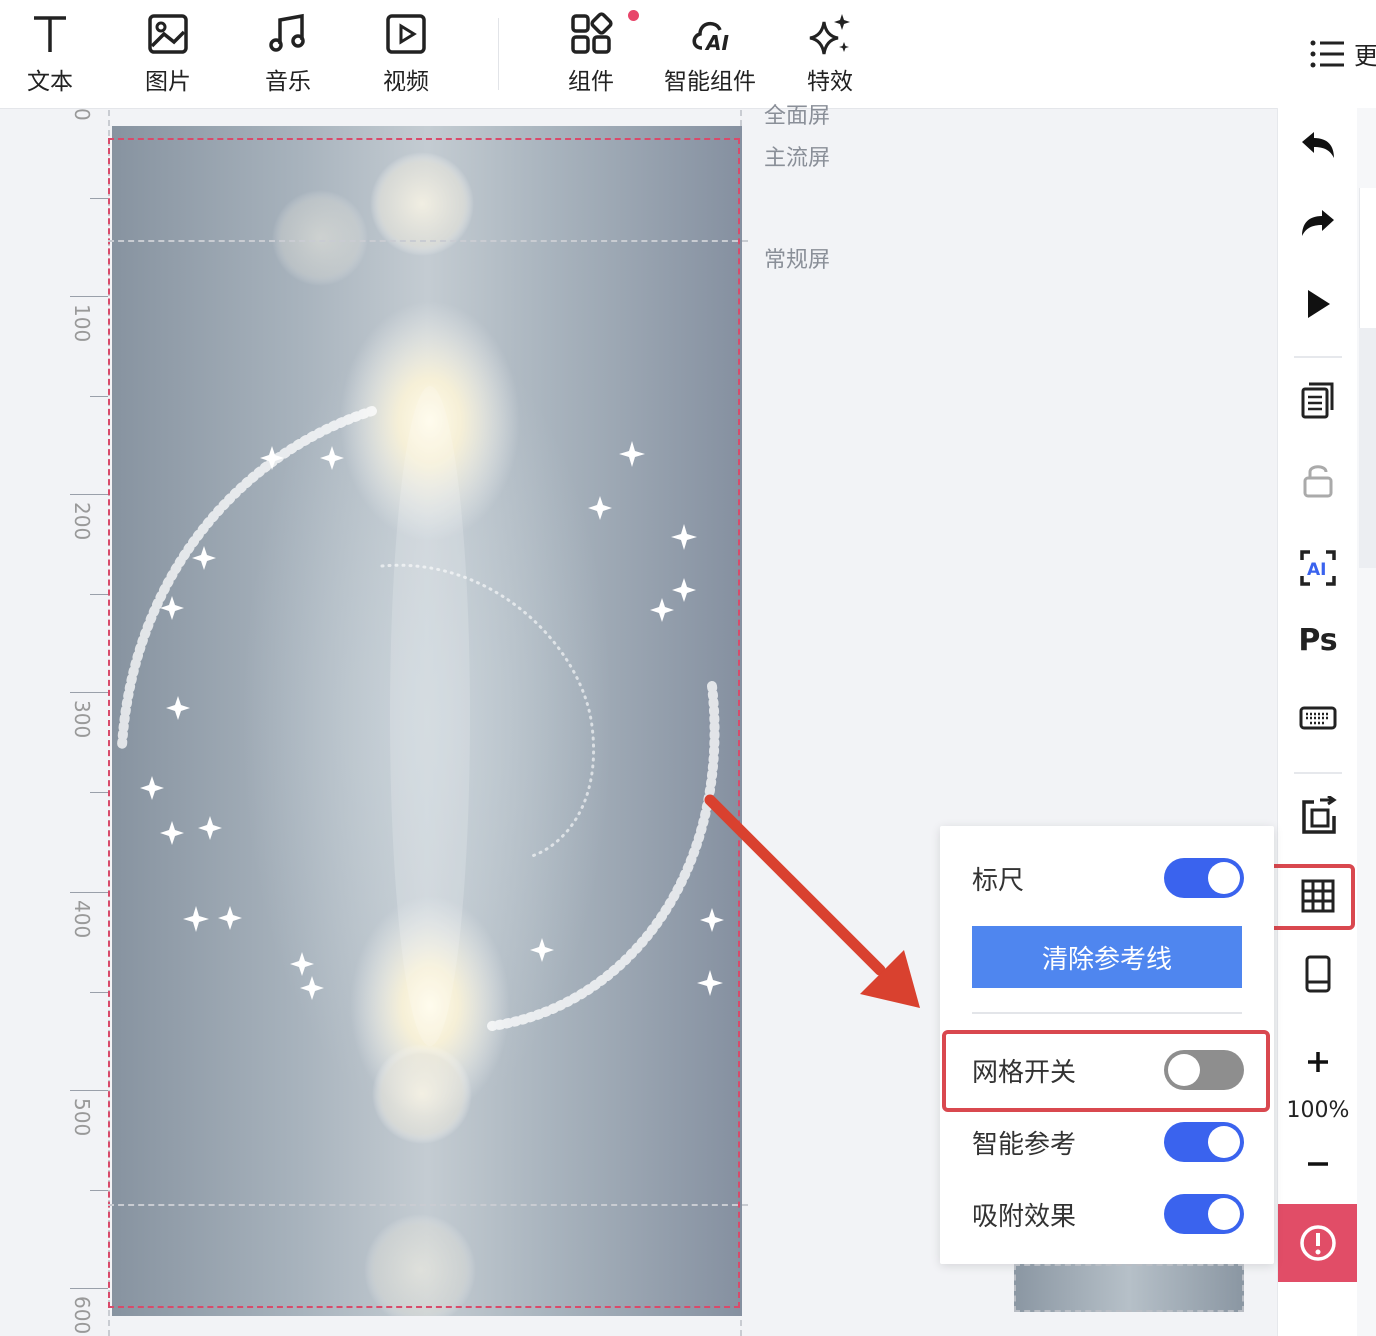 This screenshot has width=1376, height=1336. What do you see at coordinates (406, 82) in the screenshot?
I see `tool-label: 视频` at bounding box center [406, 82].